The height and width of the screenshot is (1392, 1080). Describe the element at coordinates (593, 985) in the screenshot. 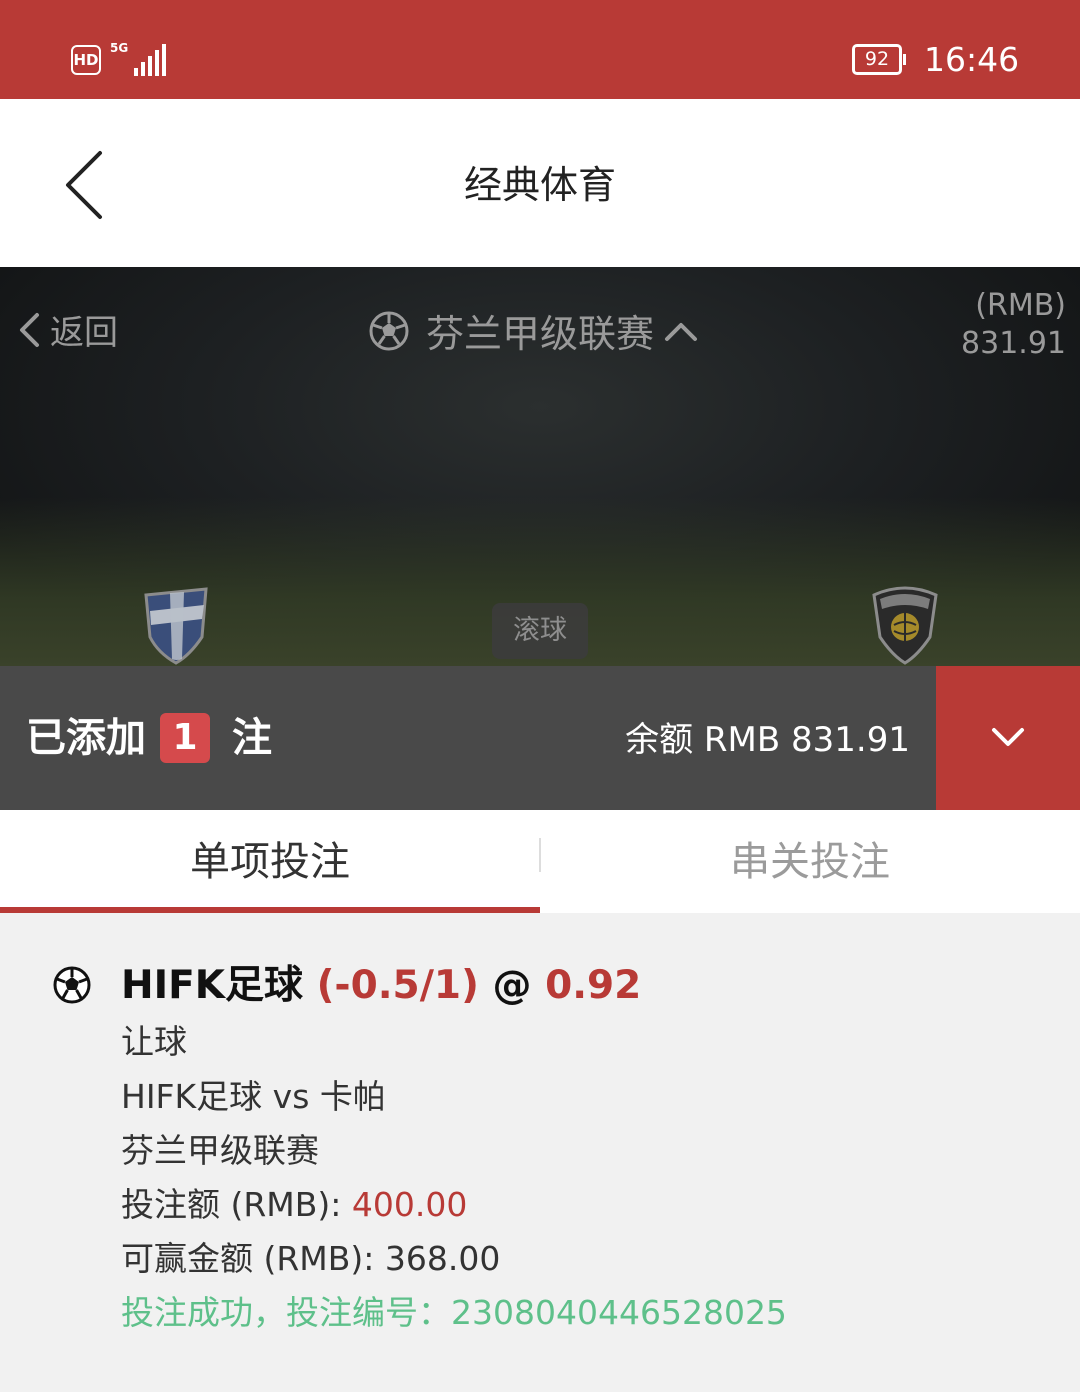

I see `bet-odds: 0.92` at that location.